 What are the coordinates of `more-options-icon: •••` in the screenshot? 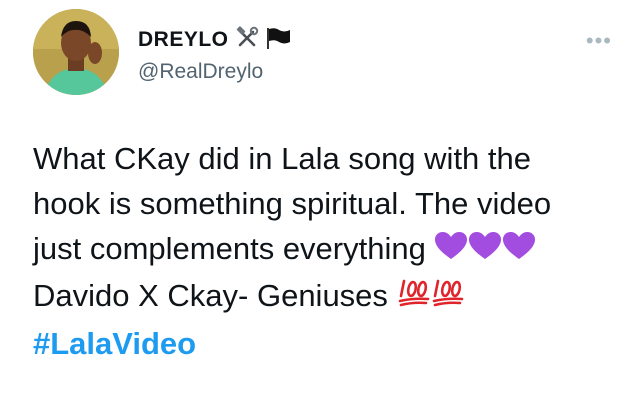 It's located at (599, 41).